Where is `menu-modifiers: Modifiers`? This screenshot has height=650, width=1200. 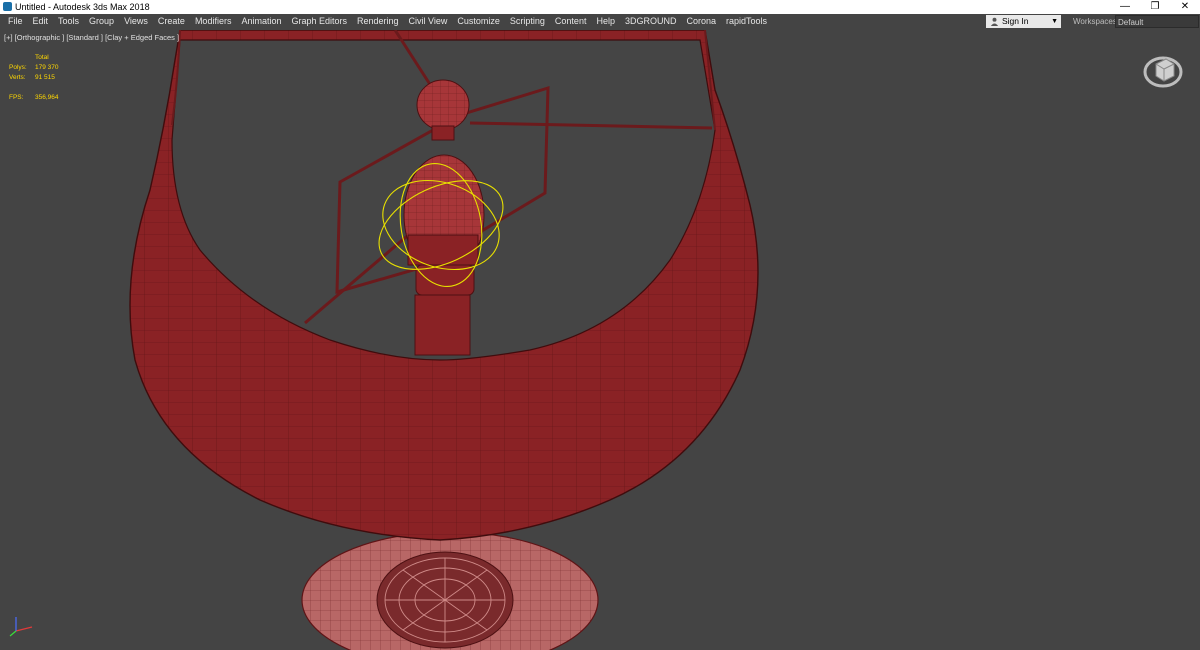
menu-modifiers: Modifiers is located at coordinates (213, 22).